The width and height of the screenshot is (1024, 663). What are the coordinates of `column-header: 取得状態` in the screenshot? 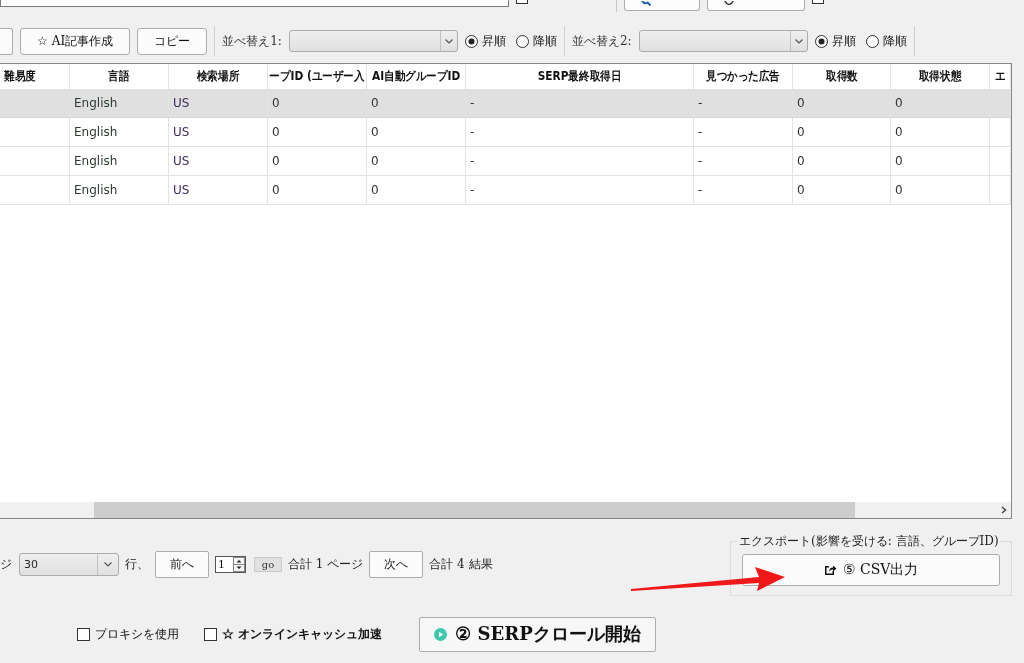 It's located at (940, 76).